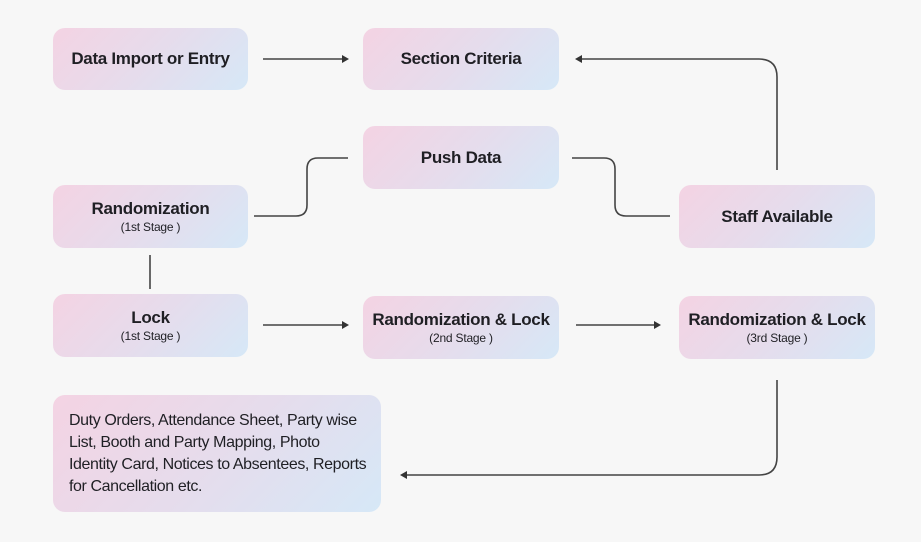 This screenshot has width=921, height=542. Describe the element at coordinates (150, 208) in the screenshot. I see `node-title: Randomization` at that location.